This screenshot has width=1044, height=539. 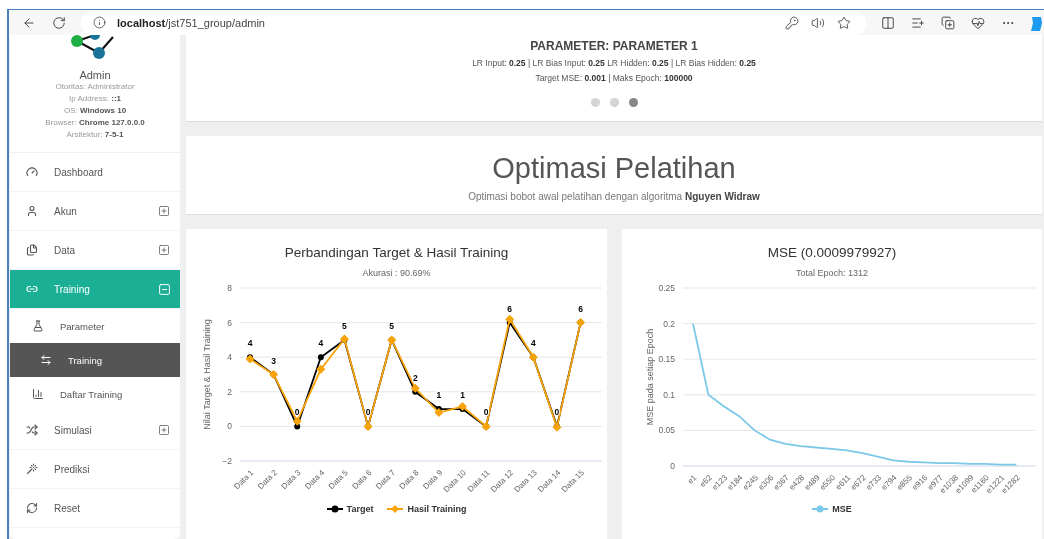 I want to click on x-tick-label: Data 6, so click(x=362, y=480).